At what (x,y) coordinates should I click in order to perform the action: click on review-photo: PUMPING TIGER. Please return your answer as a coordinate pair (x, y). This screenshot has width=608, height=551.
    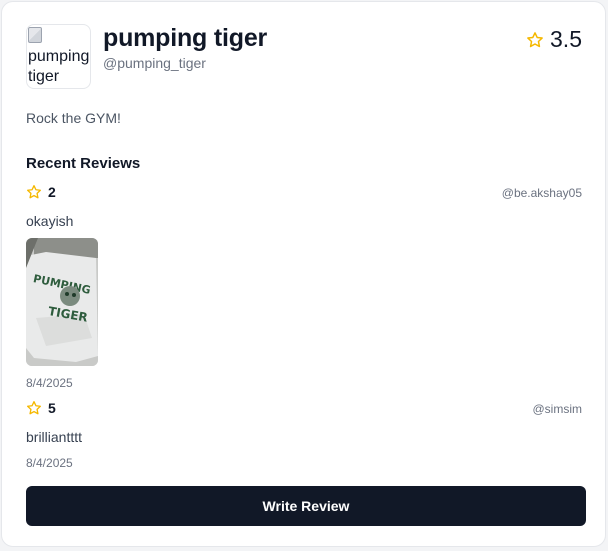
    Looking at the image, I should click on (62, 302).